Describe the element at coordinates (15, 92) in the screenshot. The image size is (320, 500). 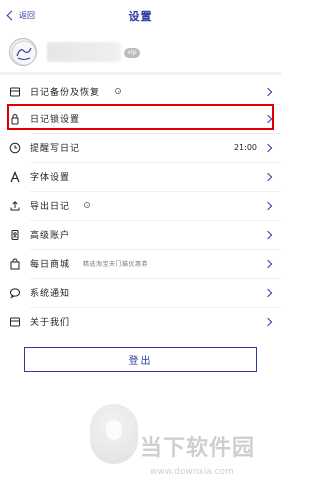
I see `backup-icon` at that location.